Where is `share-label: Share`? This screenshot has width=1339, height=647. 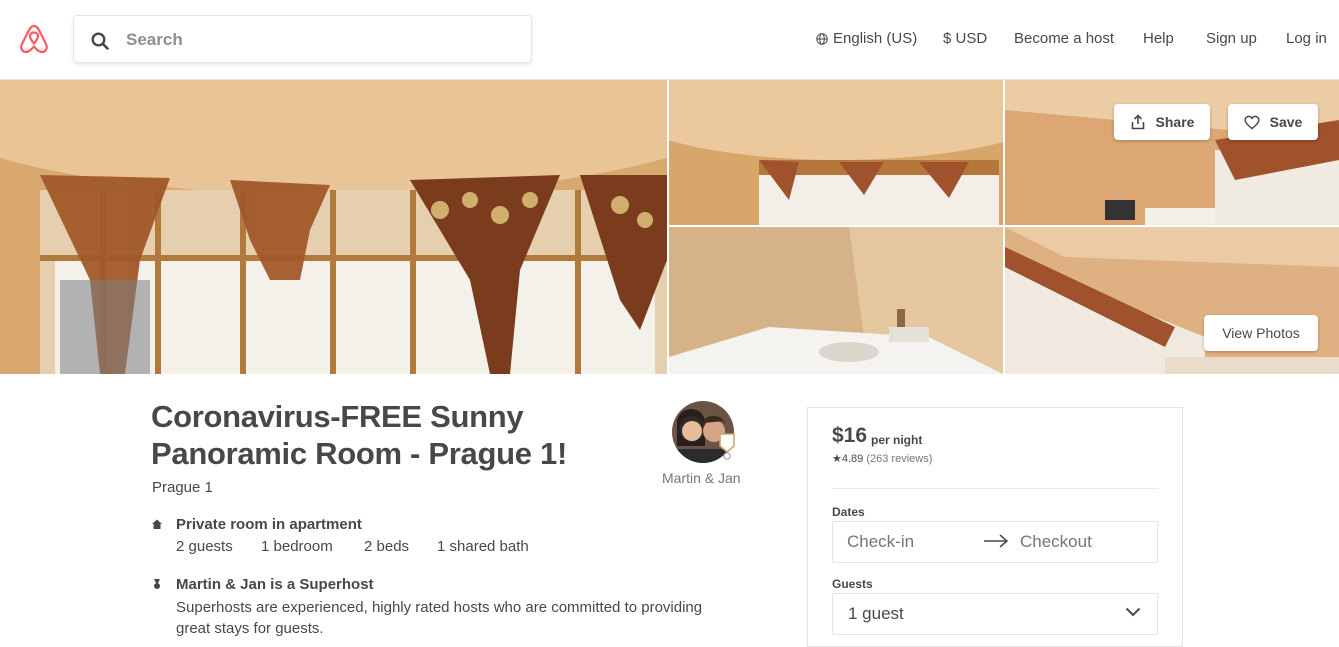 share-label: Share is located at coordinates (1175, 122).